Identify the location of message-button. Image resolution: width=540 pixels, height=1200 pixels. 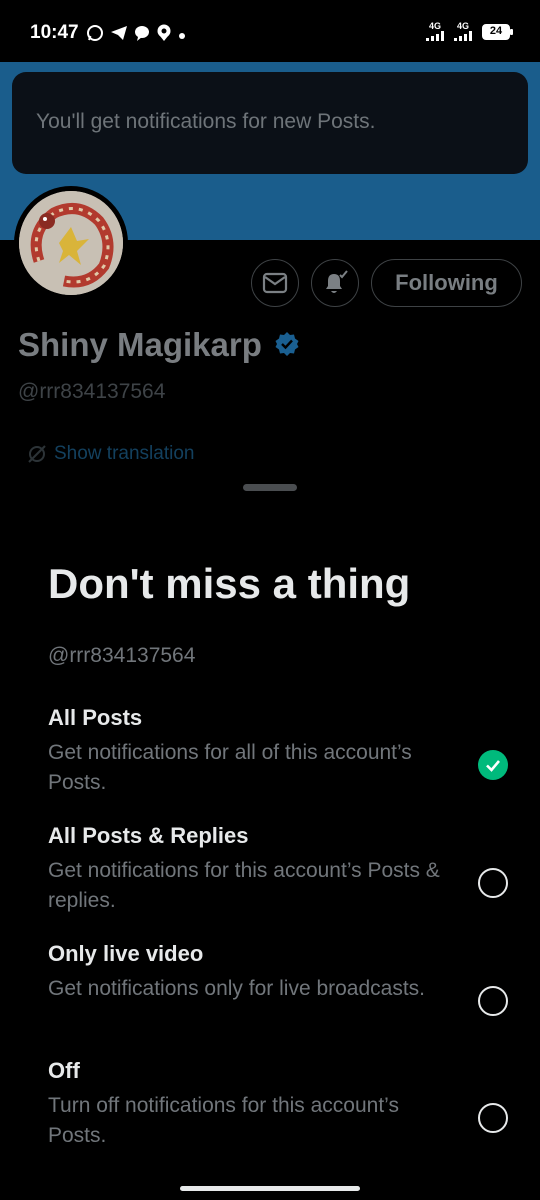
(275, 283).